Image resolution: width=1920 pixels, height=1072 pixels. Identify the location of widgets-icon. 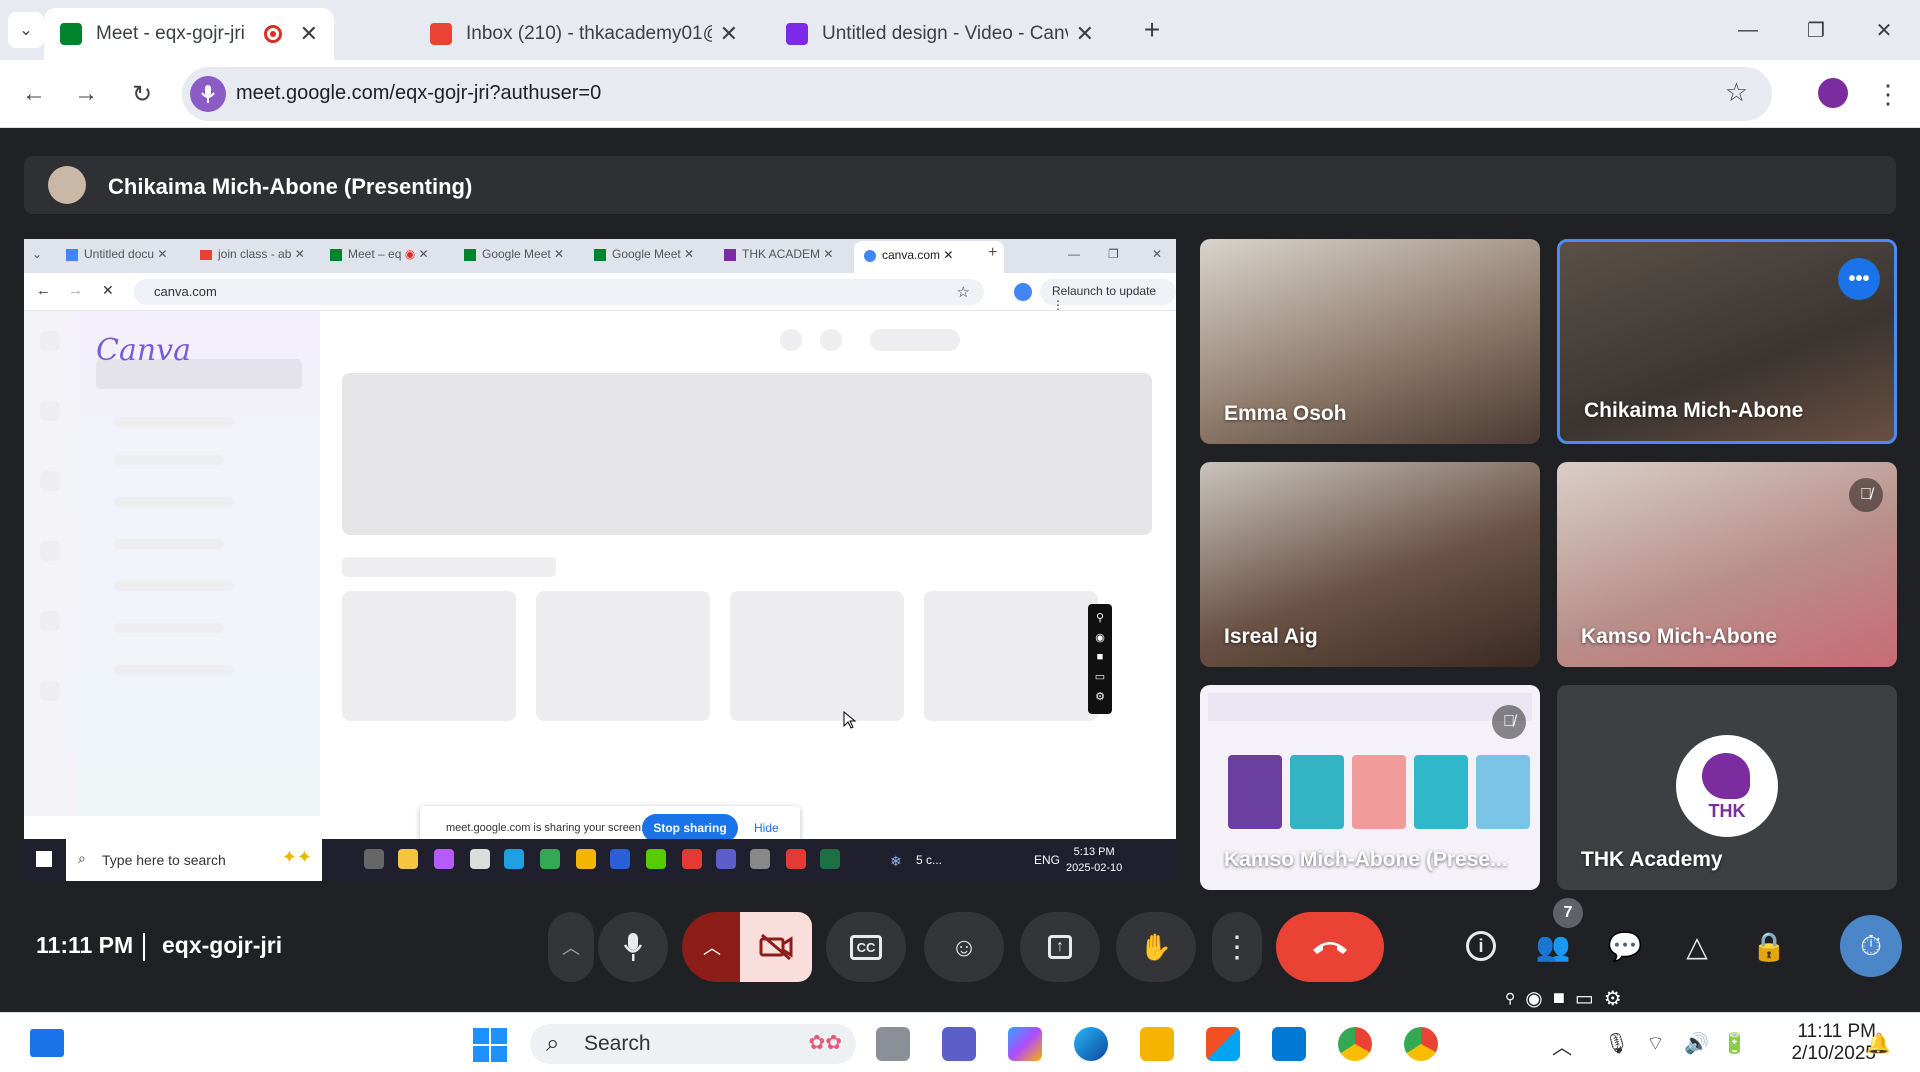
(47, 1043).